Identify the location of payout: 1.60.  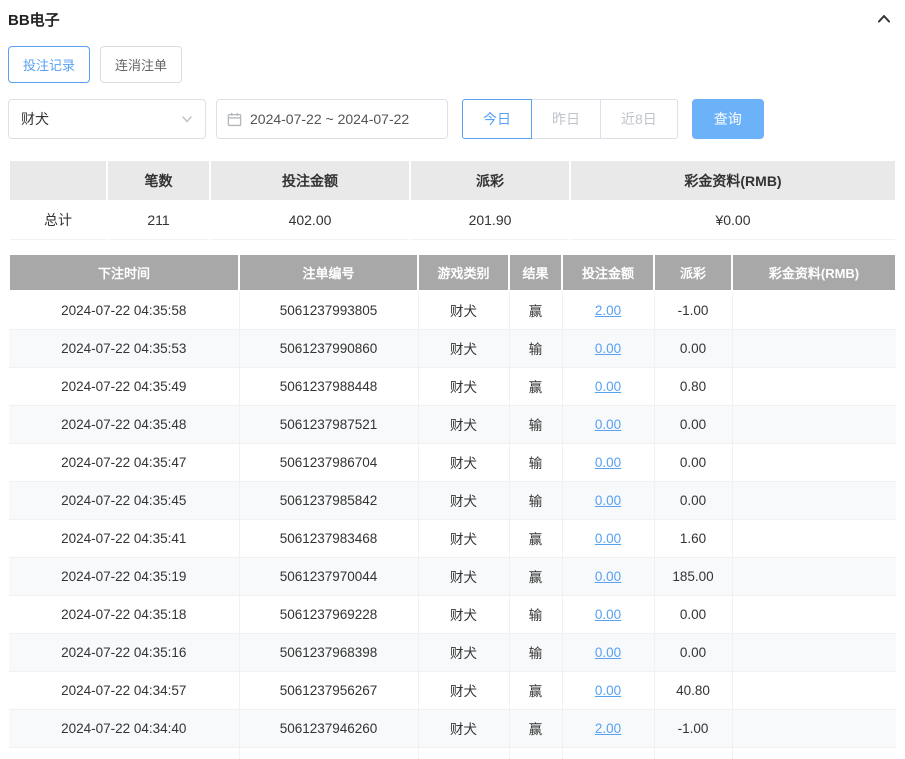
(693, 538).